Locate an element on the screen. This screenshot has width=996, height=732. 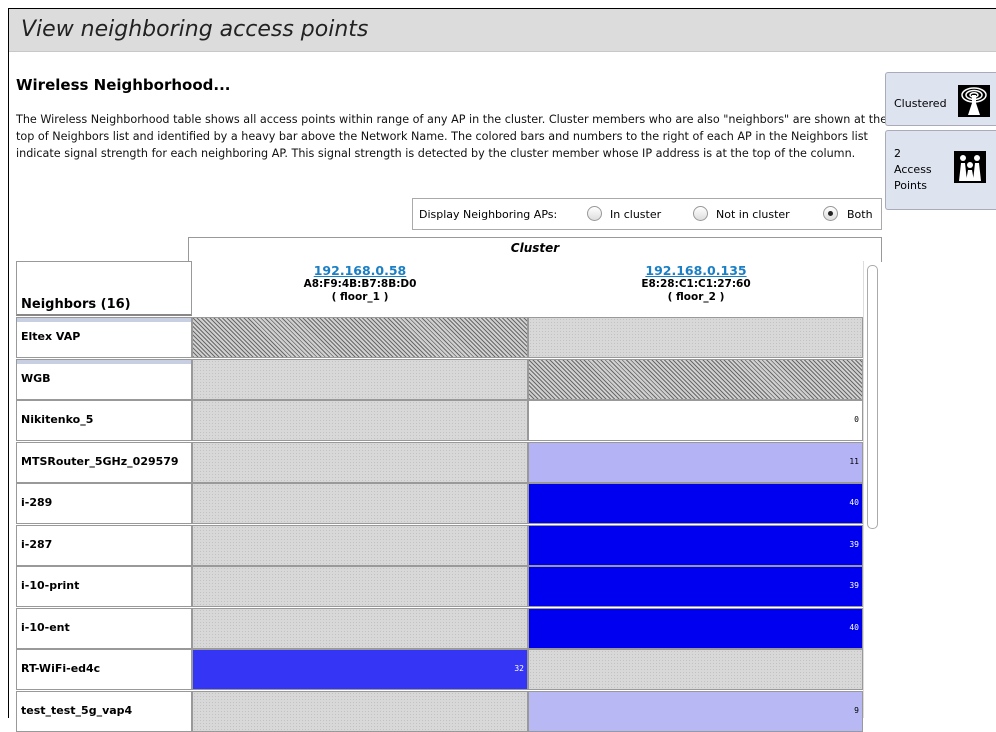
member-mac: A8:F9:4B:B7:8B:D0 is located at coordinates (360, 284).